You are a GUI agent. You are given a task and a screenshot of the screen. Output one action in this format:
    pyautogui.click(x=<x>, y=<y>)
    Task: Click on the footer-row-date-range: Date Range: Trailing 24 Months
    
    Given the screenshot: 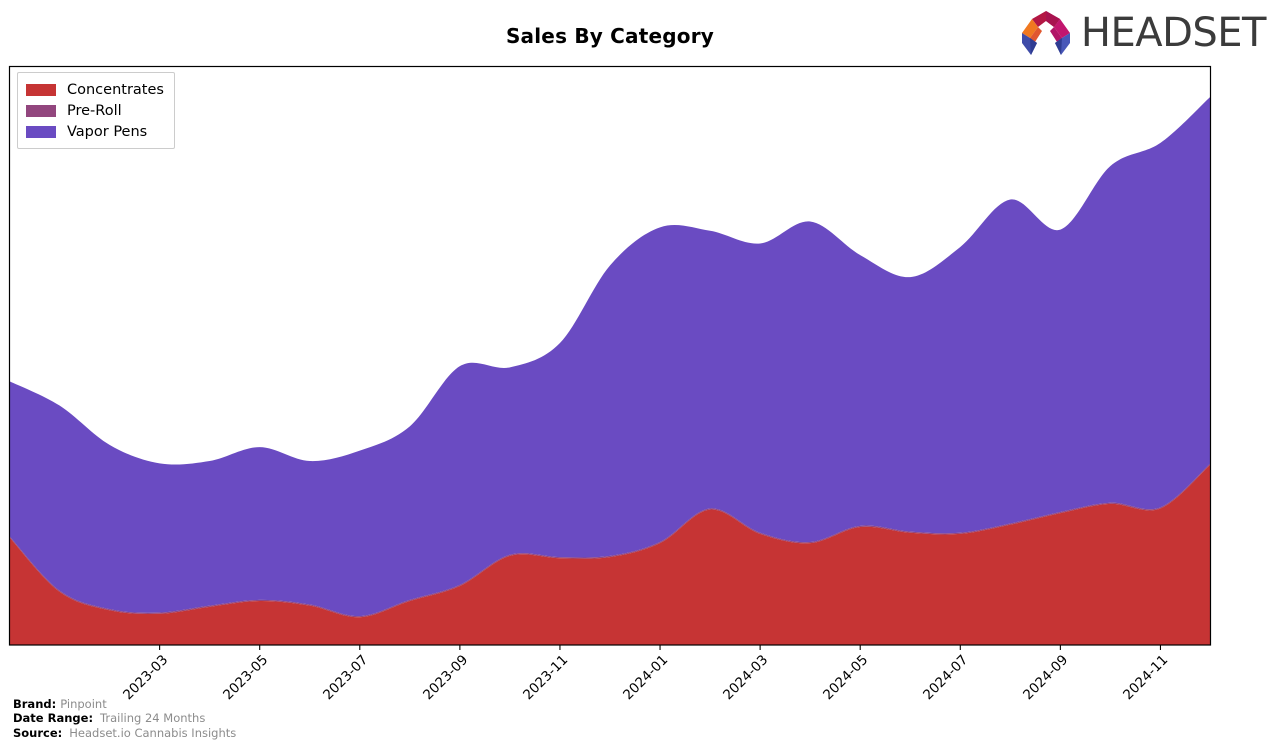 What is the action you would take?
    pyautogui.click(x=124, y=718)
    